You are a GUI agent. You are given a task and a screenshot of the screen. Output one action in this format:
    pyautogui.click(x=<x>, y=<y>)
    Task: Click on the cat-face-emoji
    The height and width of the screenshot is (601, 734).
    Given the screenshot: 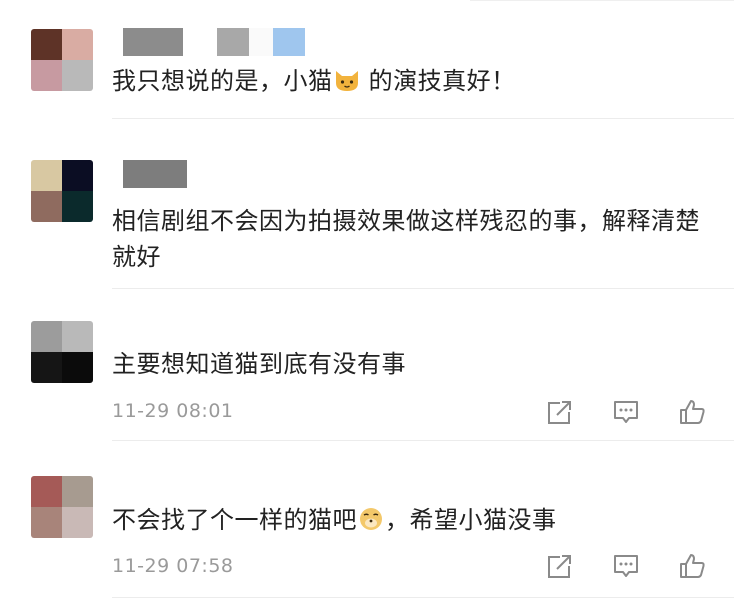 What is the action you would take?
    pyautogui.click(x=347, y=85)
    